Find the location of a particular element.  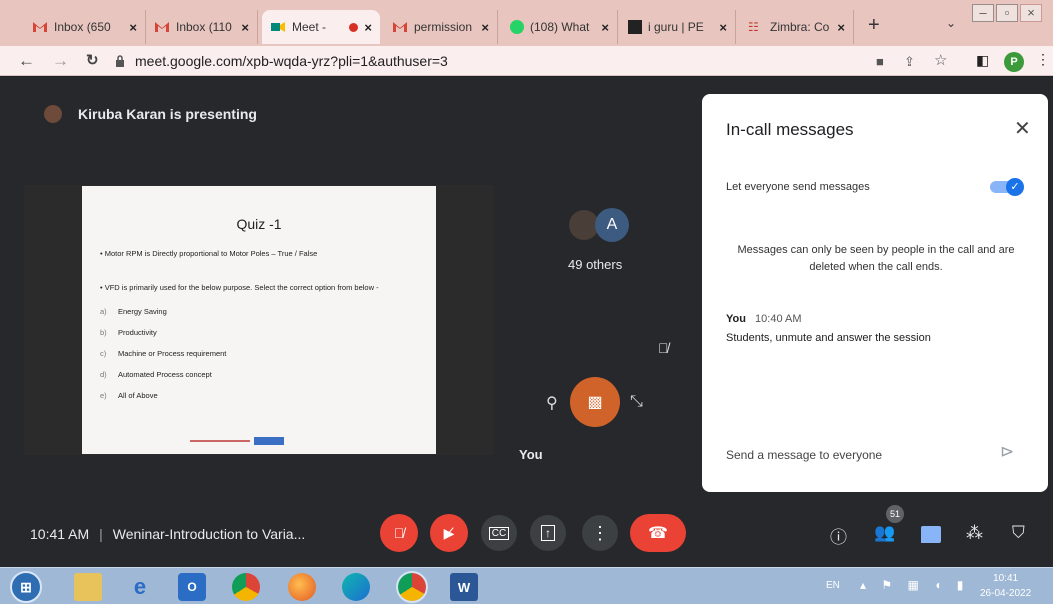

more-options-button: ⋮ is located at coordinates (600, 533).